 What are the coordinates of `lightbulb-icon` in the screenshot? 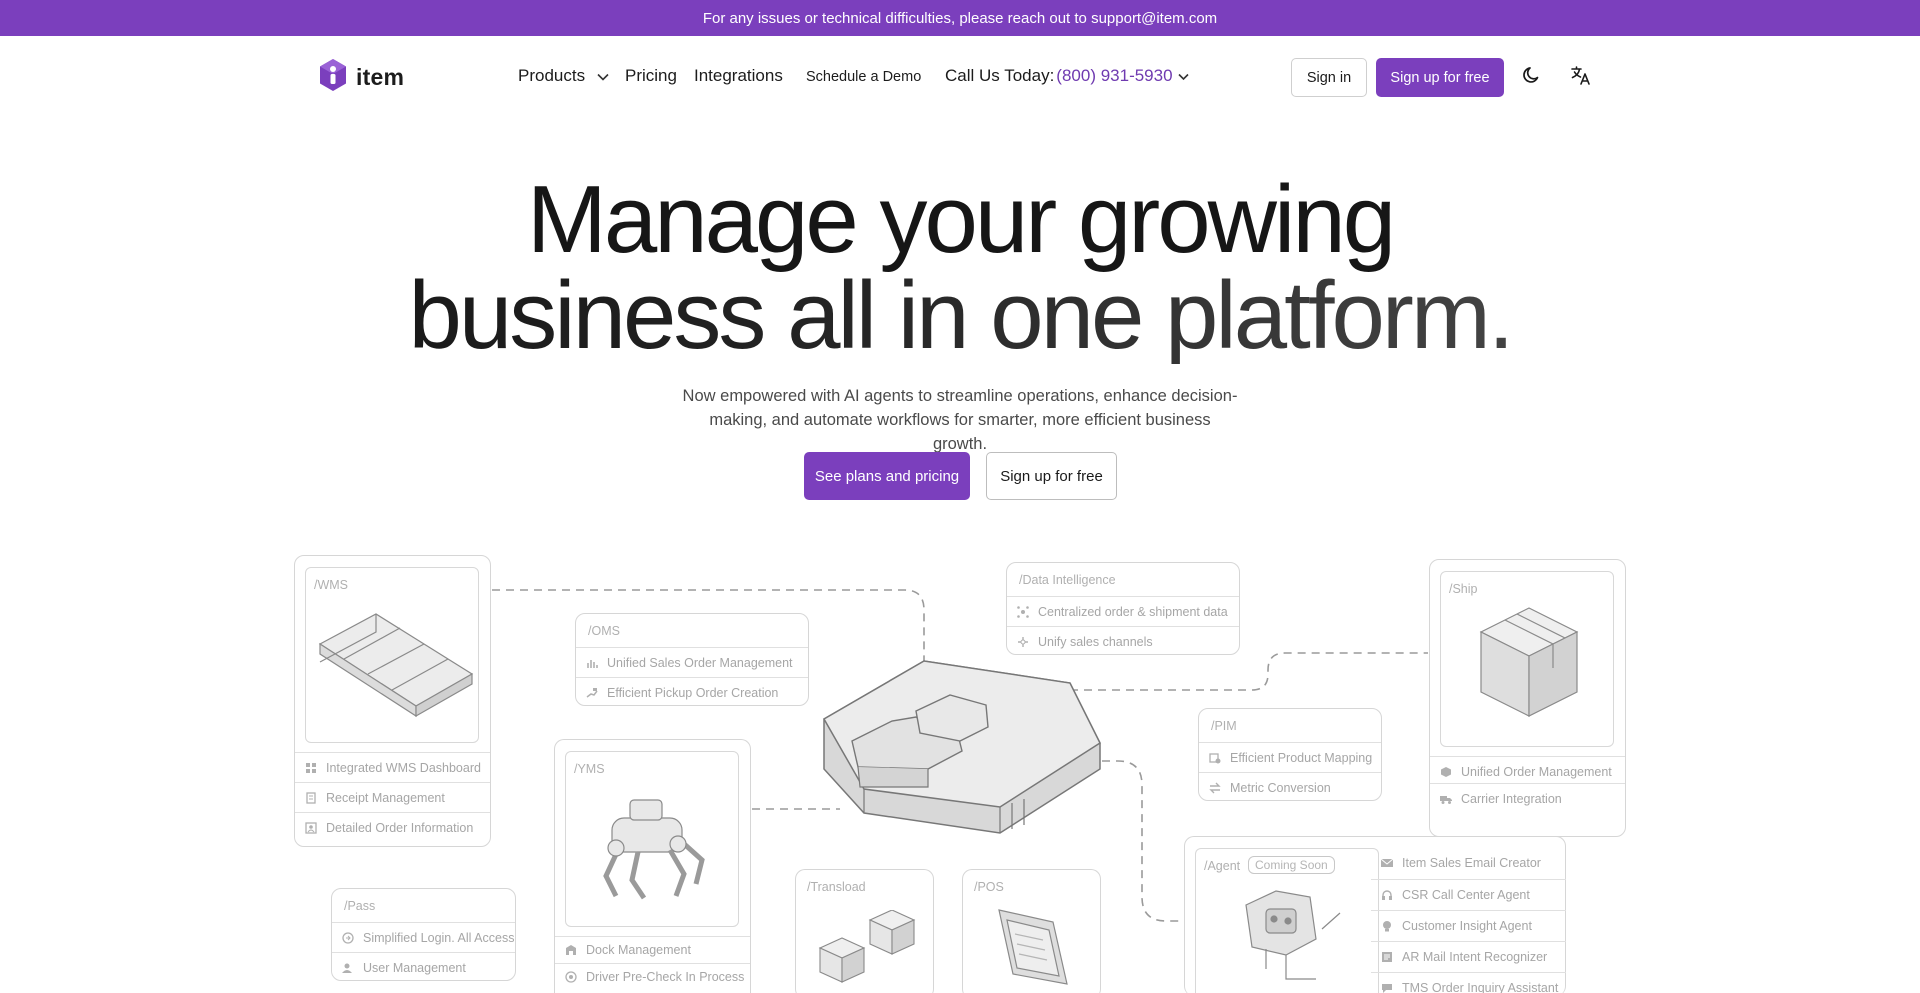 It's located at (1387, 926).